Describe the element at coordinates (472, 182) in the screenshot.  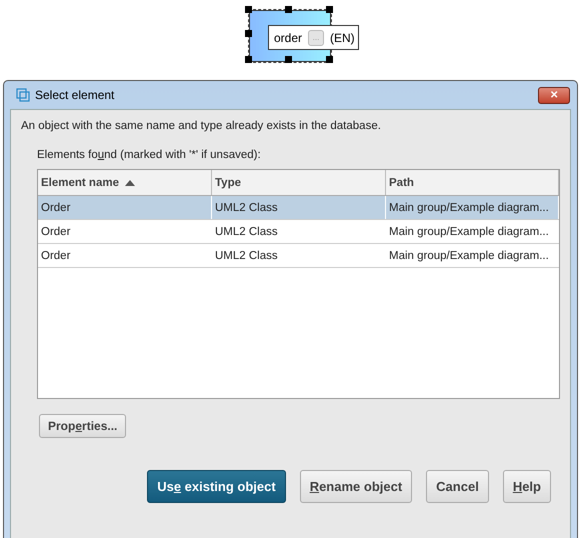
I see `column-header: Path` at that location.